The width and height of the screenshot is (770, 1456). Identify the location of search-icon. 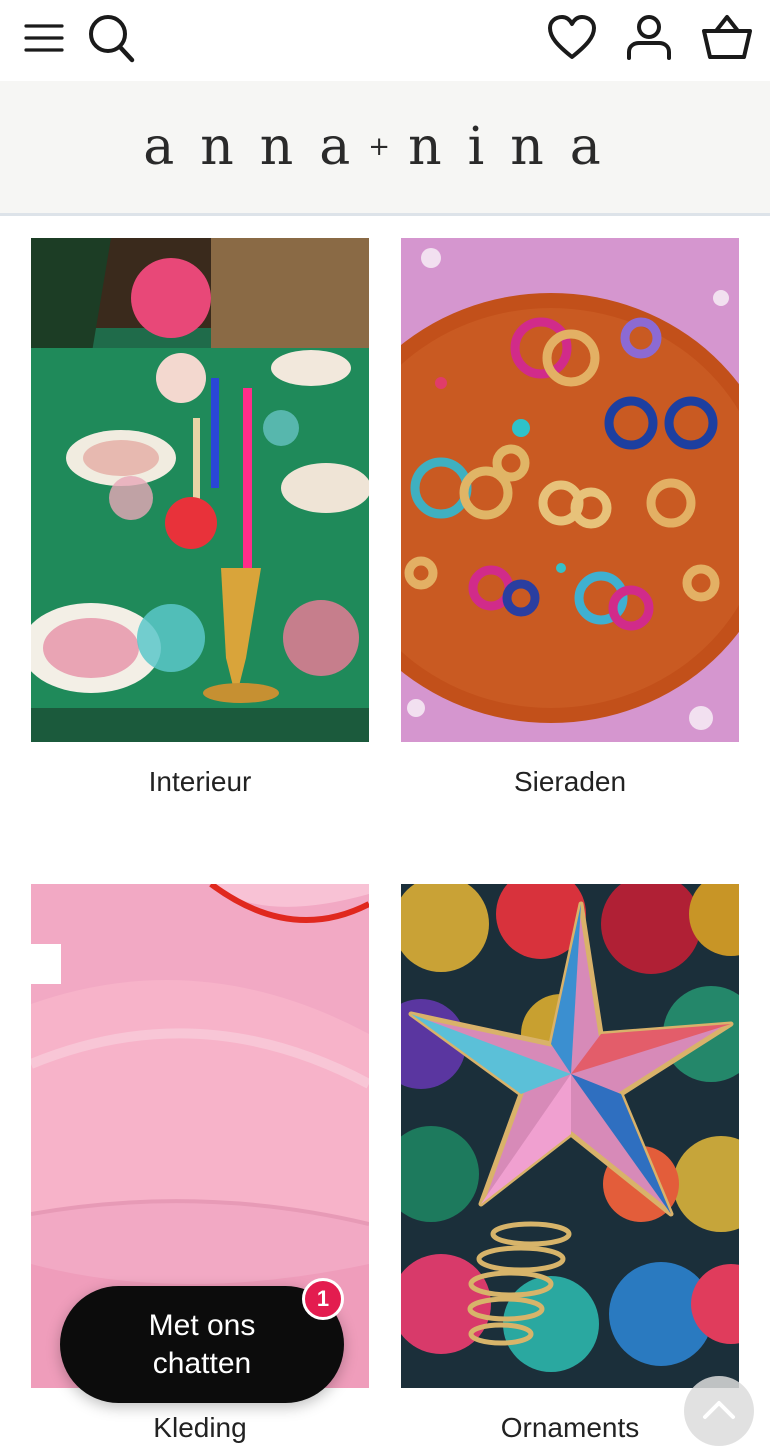
(111, 38).